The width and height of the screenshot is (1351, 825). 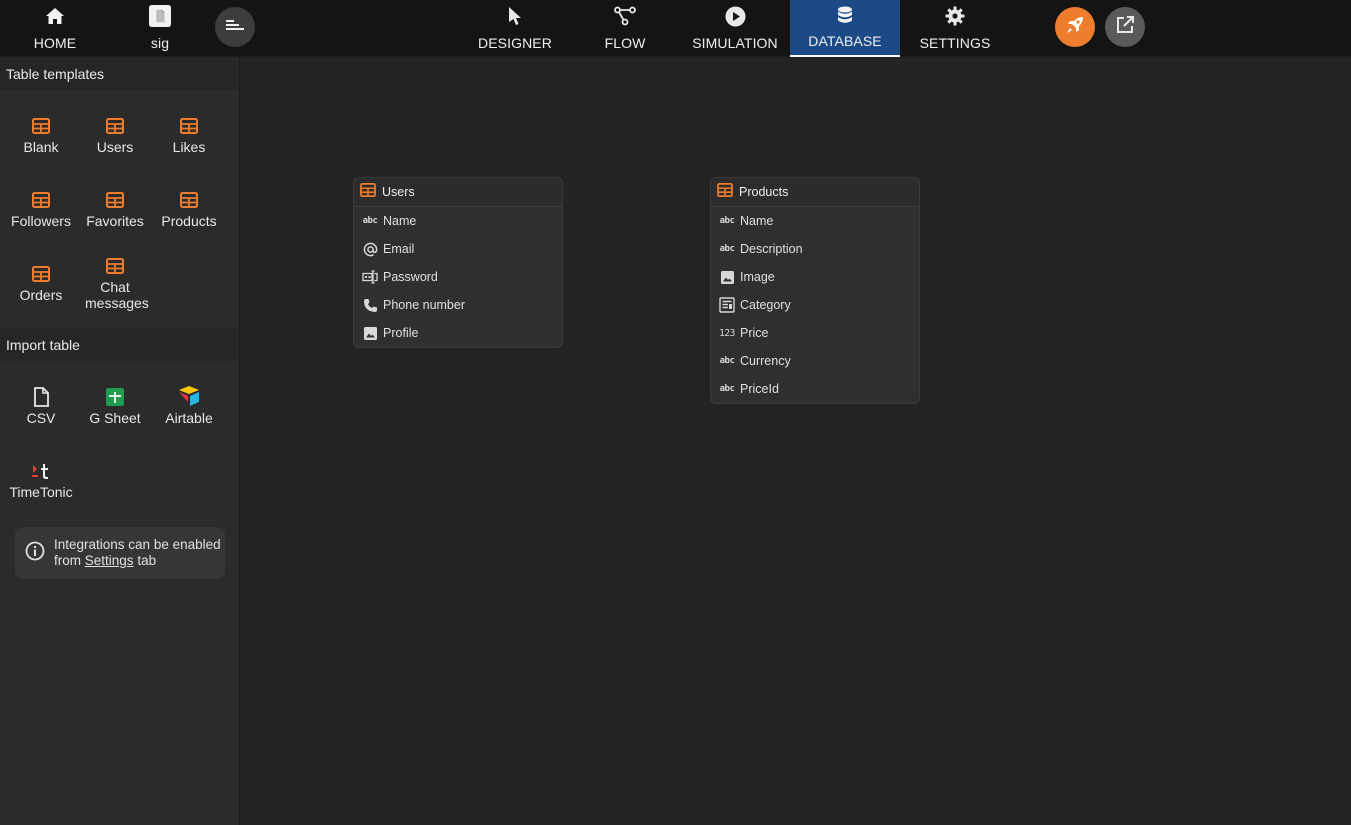 What do you see at coordinates (370, 249) in the screenshot?
I see `at-icon` at bounding box center [370, 249].